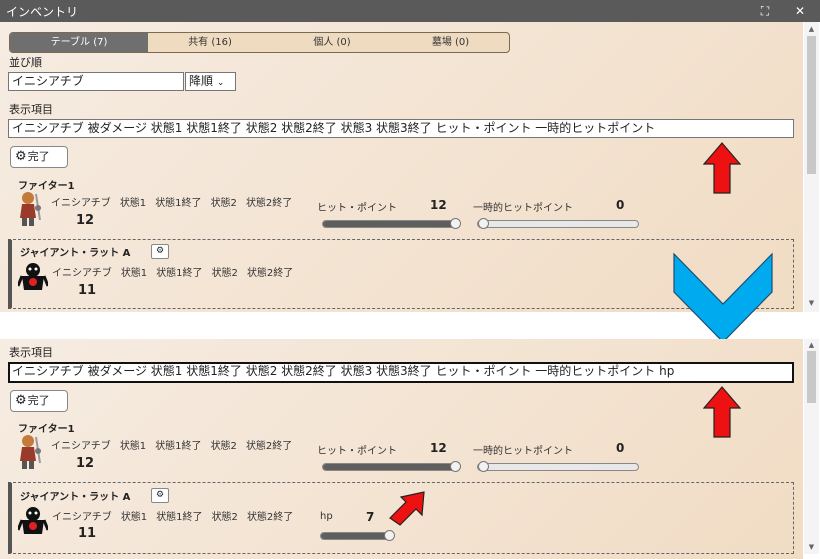  Describe the element at coordinates (765, 11) in the screenshot. I see `maximize-icon: ⛶` at that location.